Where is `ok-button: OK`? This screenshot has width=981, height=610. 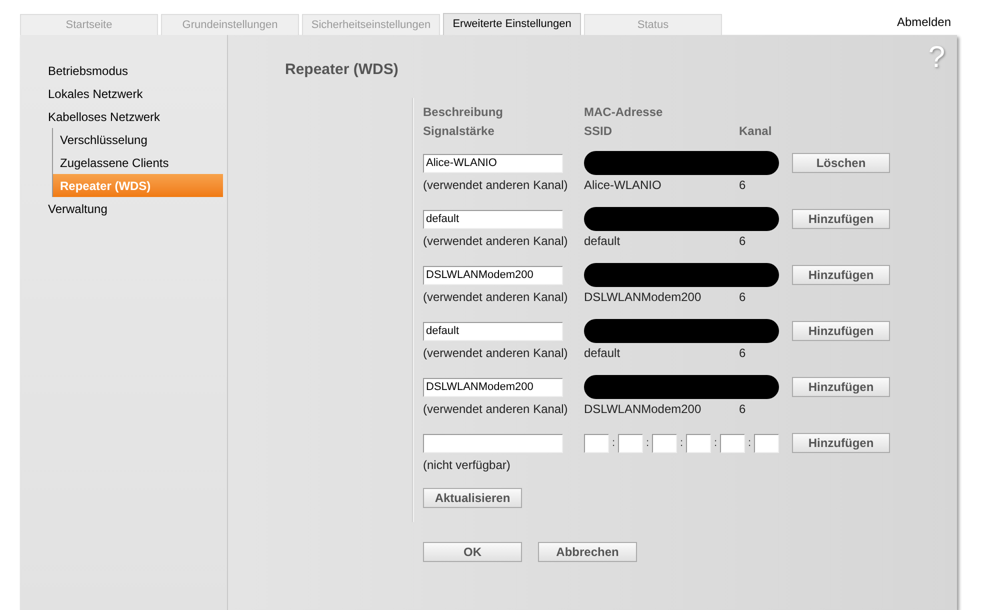
ok-button: OK is located at coordinates (472, 552).